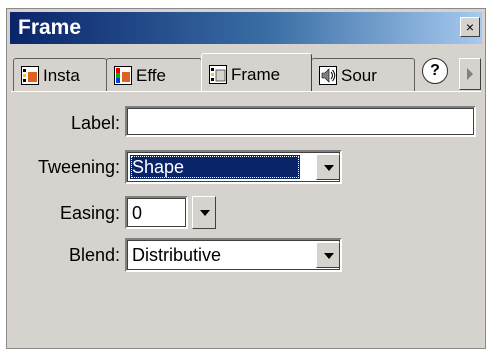  I want to click on tab-frame: Frame, so click(256, 72).